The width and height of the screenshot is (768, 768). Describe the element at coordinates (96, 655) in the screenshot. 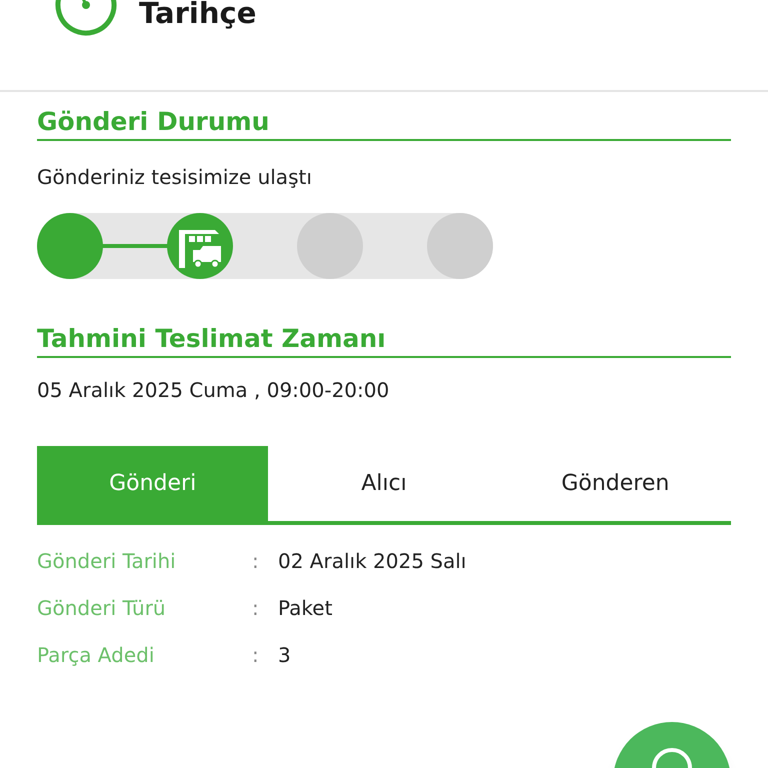

I see `detail-label: Parça Adedi` at that location.